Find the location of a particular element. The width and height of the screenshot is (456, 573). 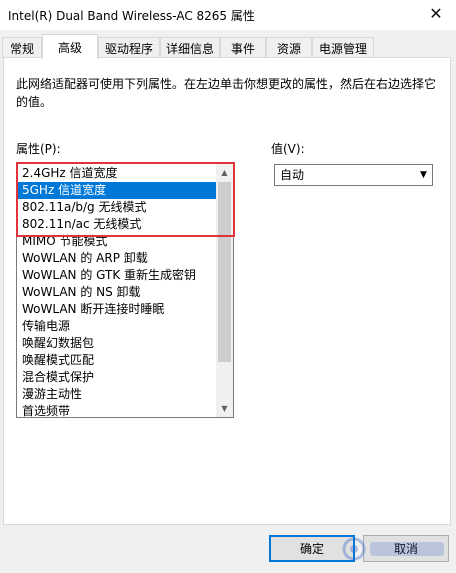

property-item: 混合模式保护 is located at coordinates (118, 377).